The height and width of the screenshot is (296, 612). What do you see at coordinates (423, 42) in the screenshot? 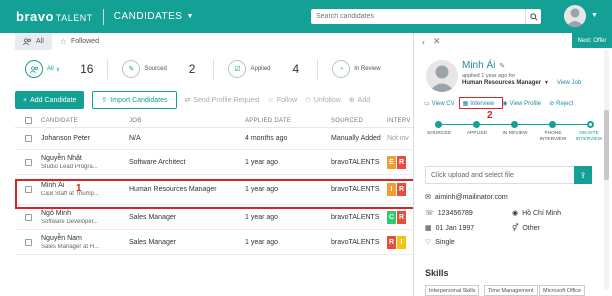
I see `chevron-left-icon: ‹` at bounding box center [423, 42].